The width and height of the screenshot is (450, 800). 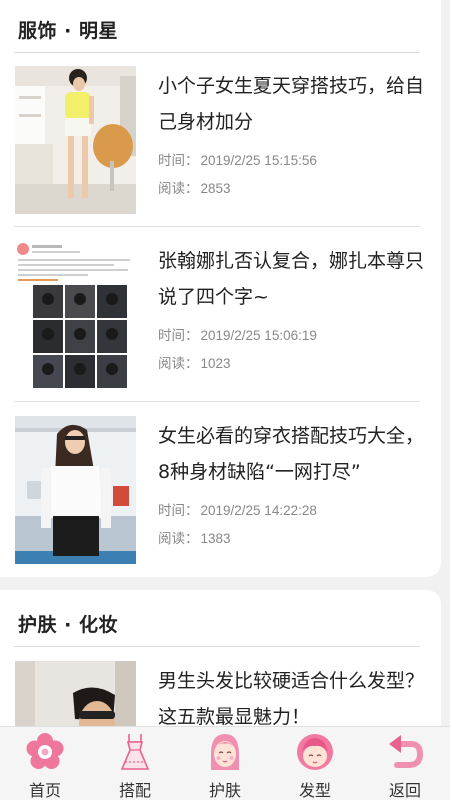 What do you see at coordinates (224, 790) in the screenshot?
I see `tab-label: 护肤` at bounding box center [224, 790].